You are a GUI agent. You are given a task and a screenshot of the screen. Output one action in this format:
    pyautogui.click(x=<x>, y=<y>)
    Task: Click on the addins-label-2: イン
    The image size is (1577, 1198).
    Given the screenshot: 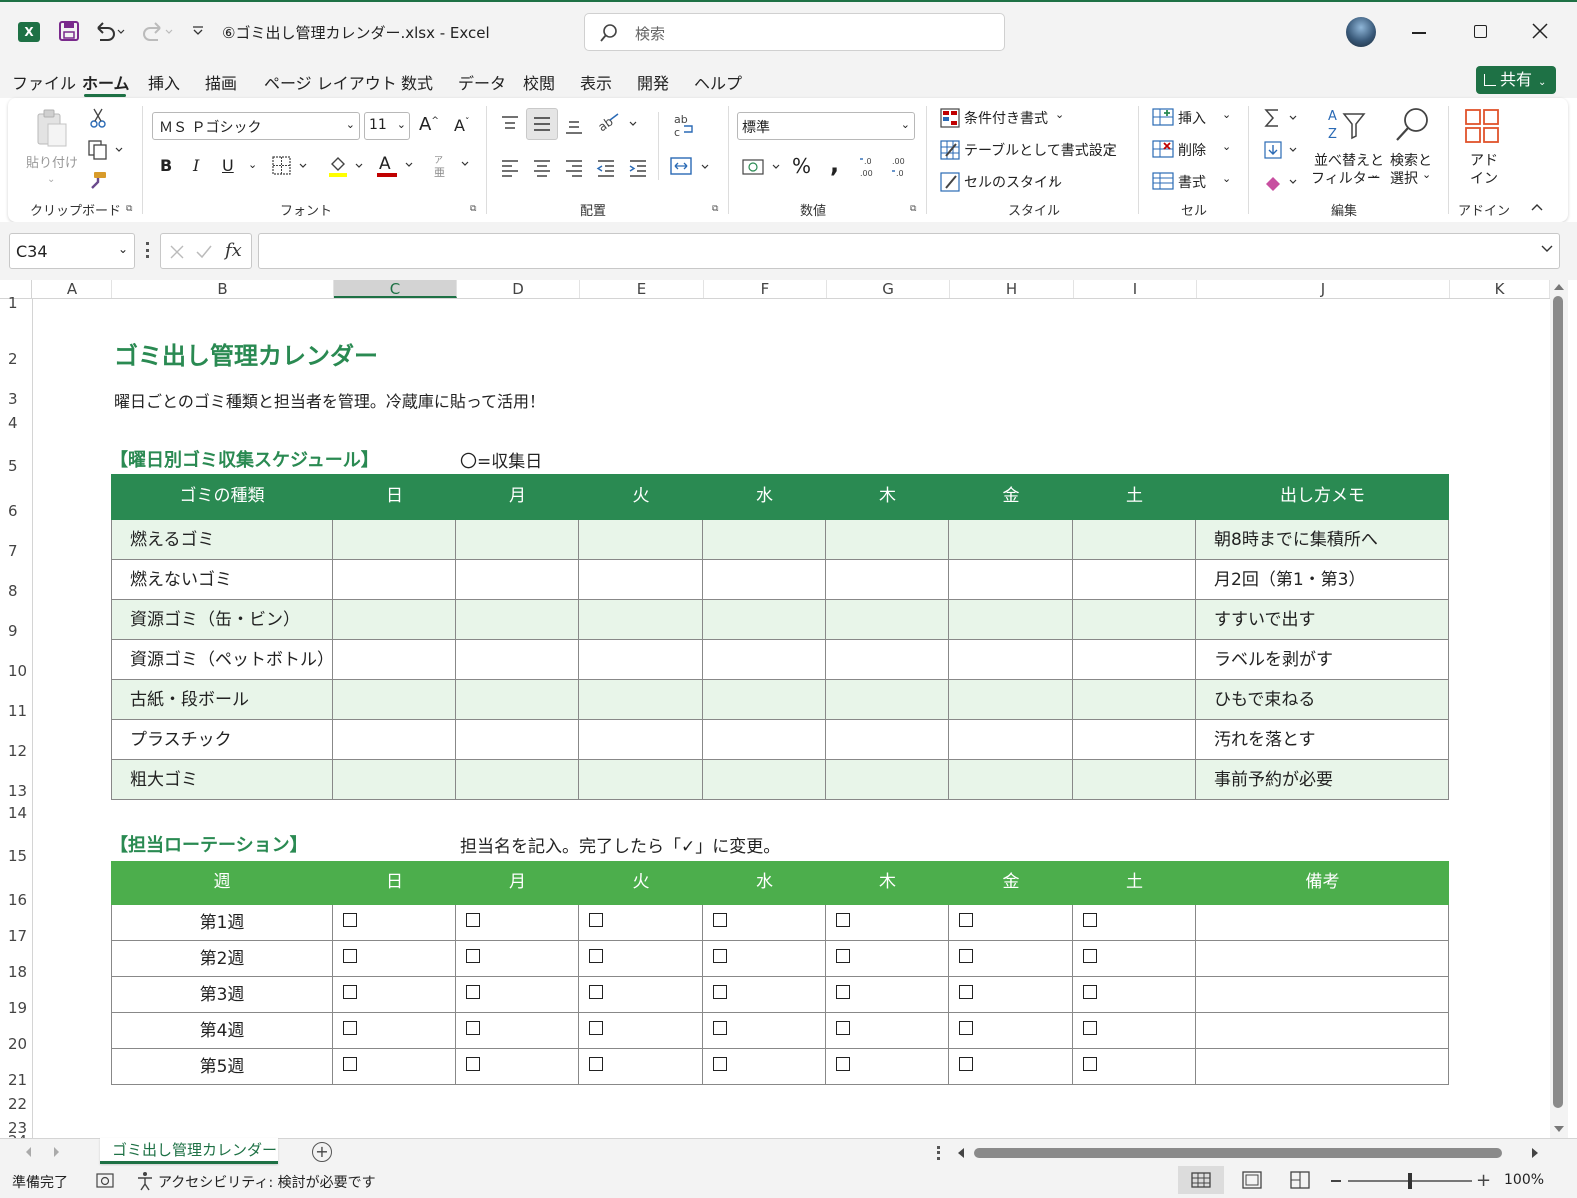 What is the action you would take?
    pyautogui.click(x=1484, y=178)
    